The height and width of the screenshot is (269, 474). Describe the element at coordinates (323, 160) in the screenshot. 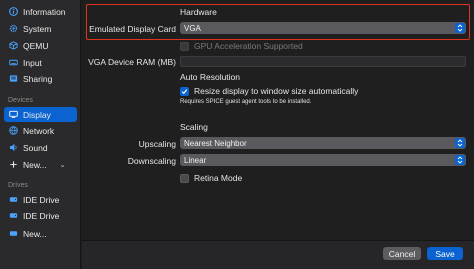

I see `downscaling-select: Linear` at that location.